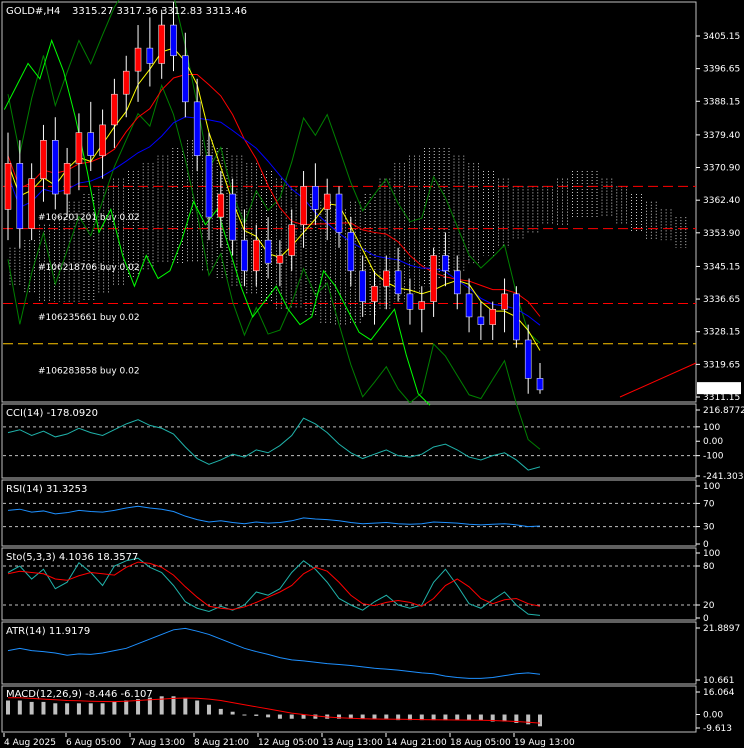 The width and height of the screenshot is (744, 748). What do you see at coordinates (709, 606) in the screenshot?
I see `level-label: 20` at bounding box center [709, 606].